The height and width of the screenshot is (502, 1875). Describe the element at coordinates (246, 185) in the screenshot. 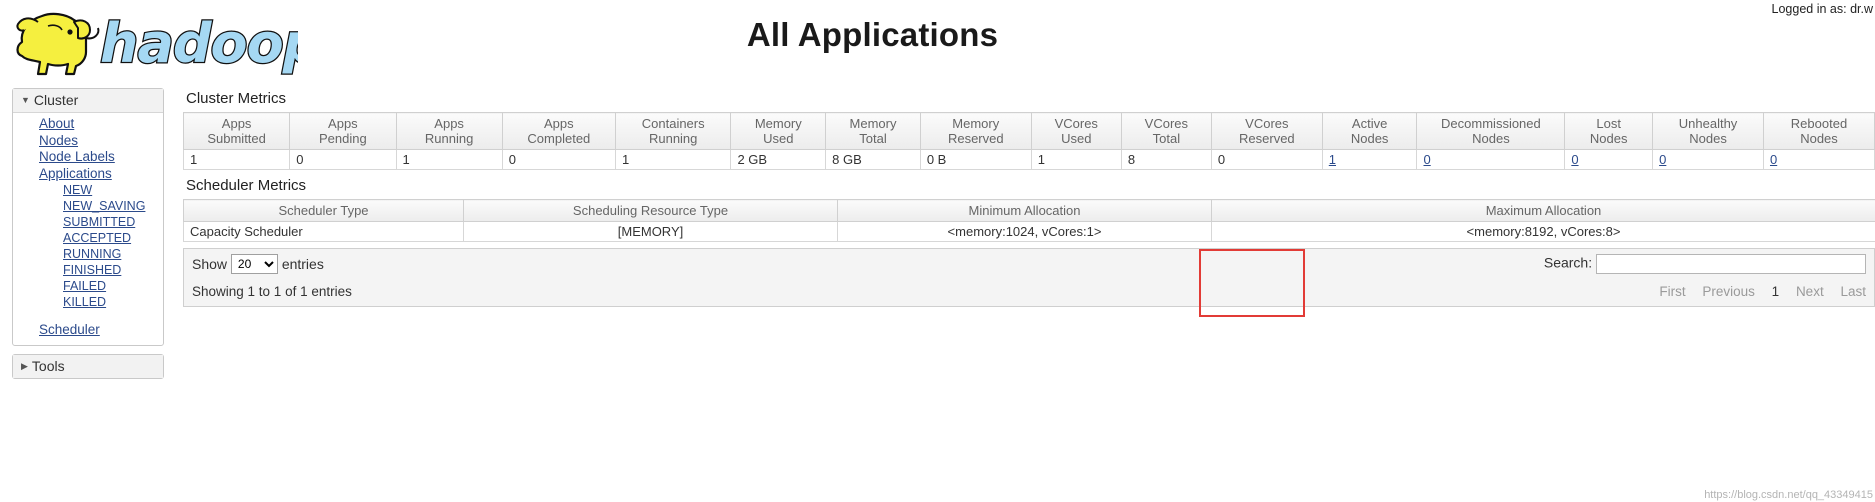

I see `scheduler-metrics-title: Scheduler Metrics` at that location.